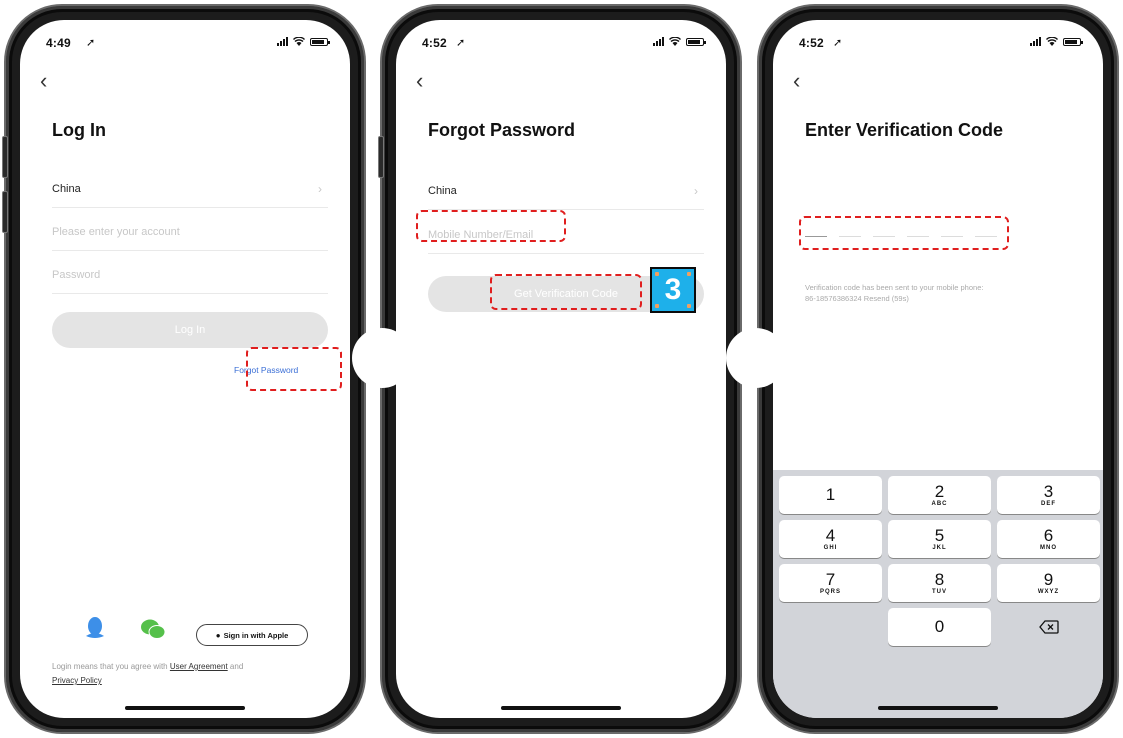  What do you see at coordinates (491, 226) in the screenshot?
I see `highlight-mobile-input` at bounding box center [491, 226].